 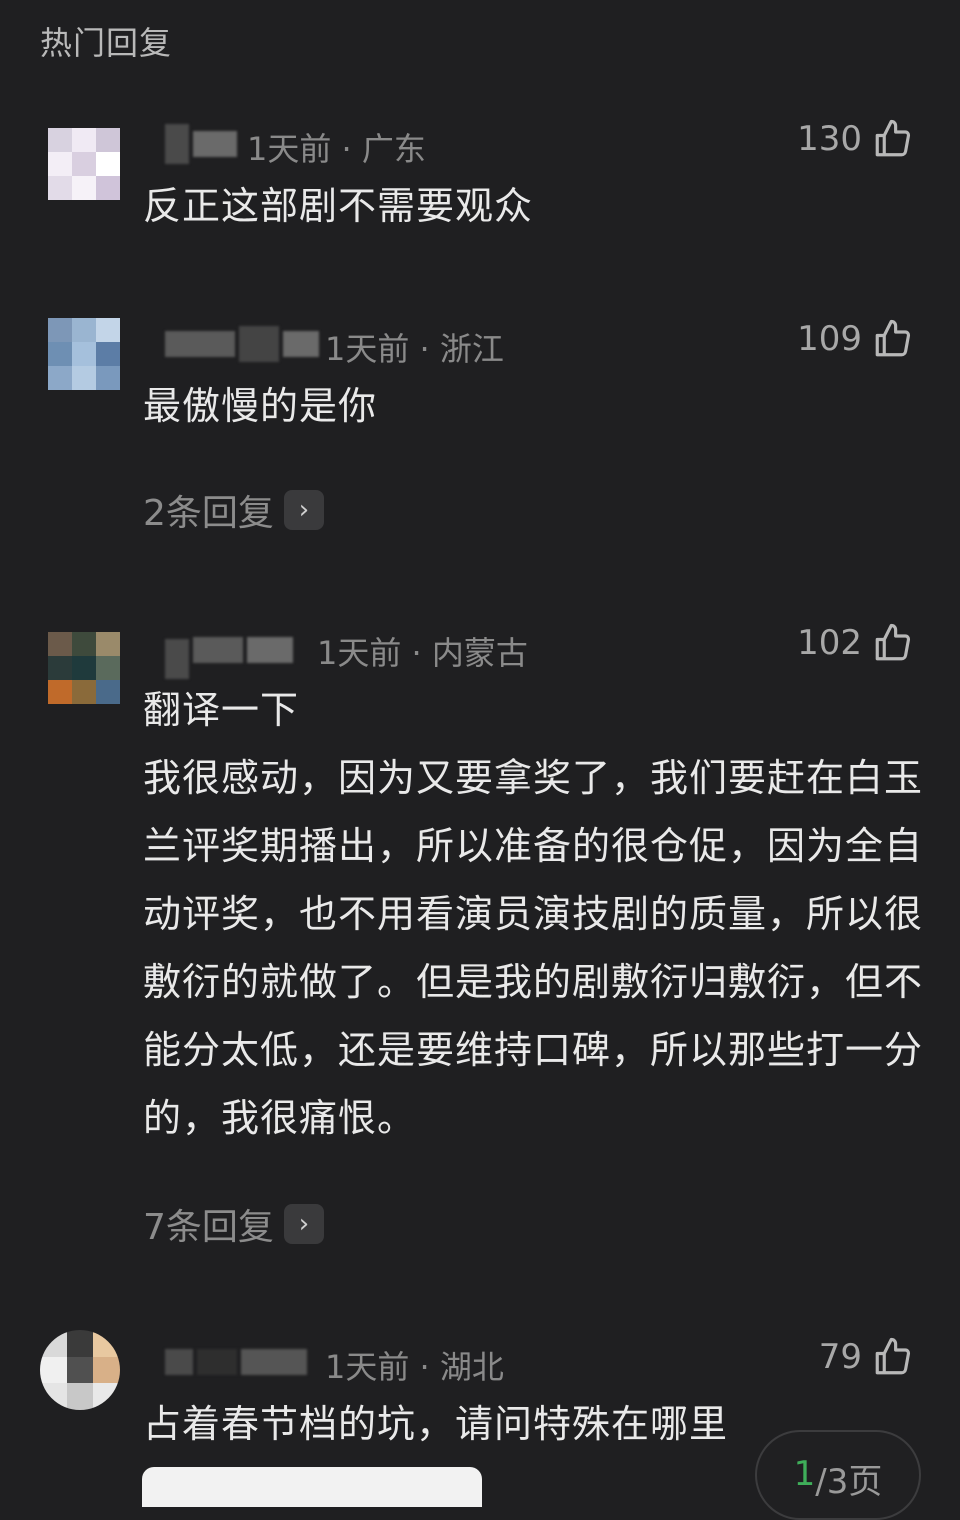 I want to click on replies-label: 2条回复, so click(x=208, y=513).